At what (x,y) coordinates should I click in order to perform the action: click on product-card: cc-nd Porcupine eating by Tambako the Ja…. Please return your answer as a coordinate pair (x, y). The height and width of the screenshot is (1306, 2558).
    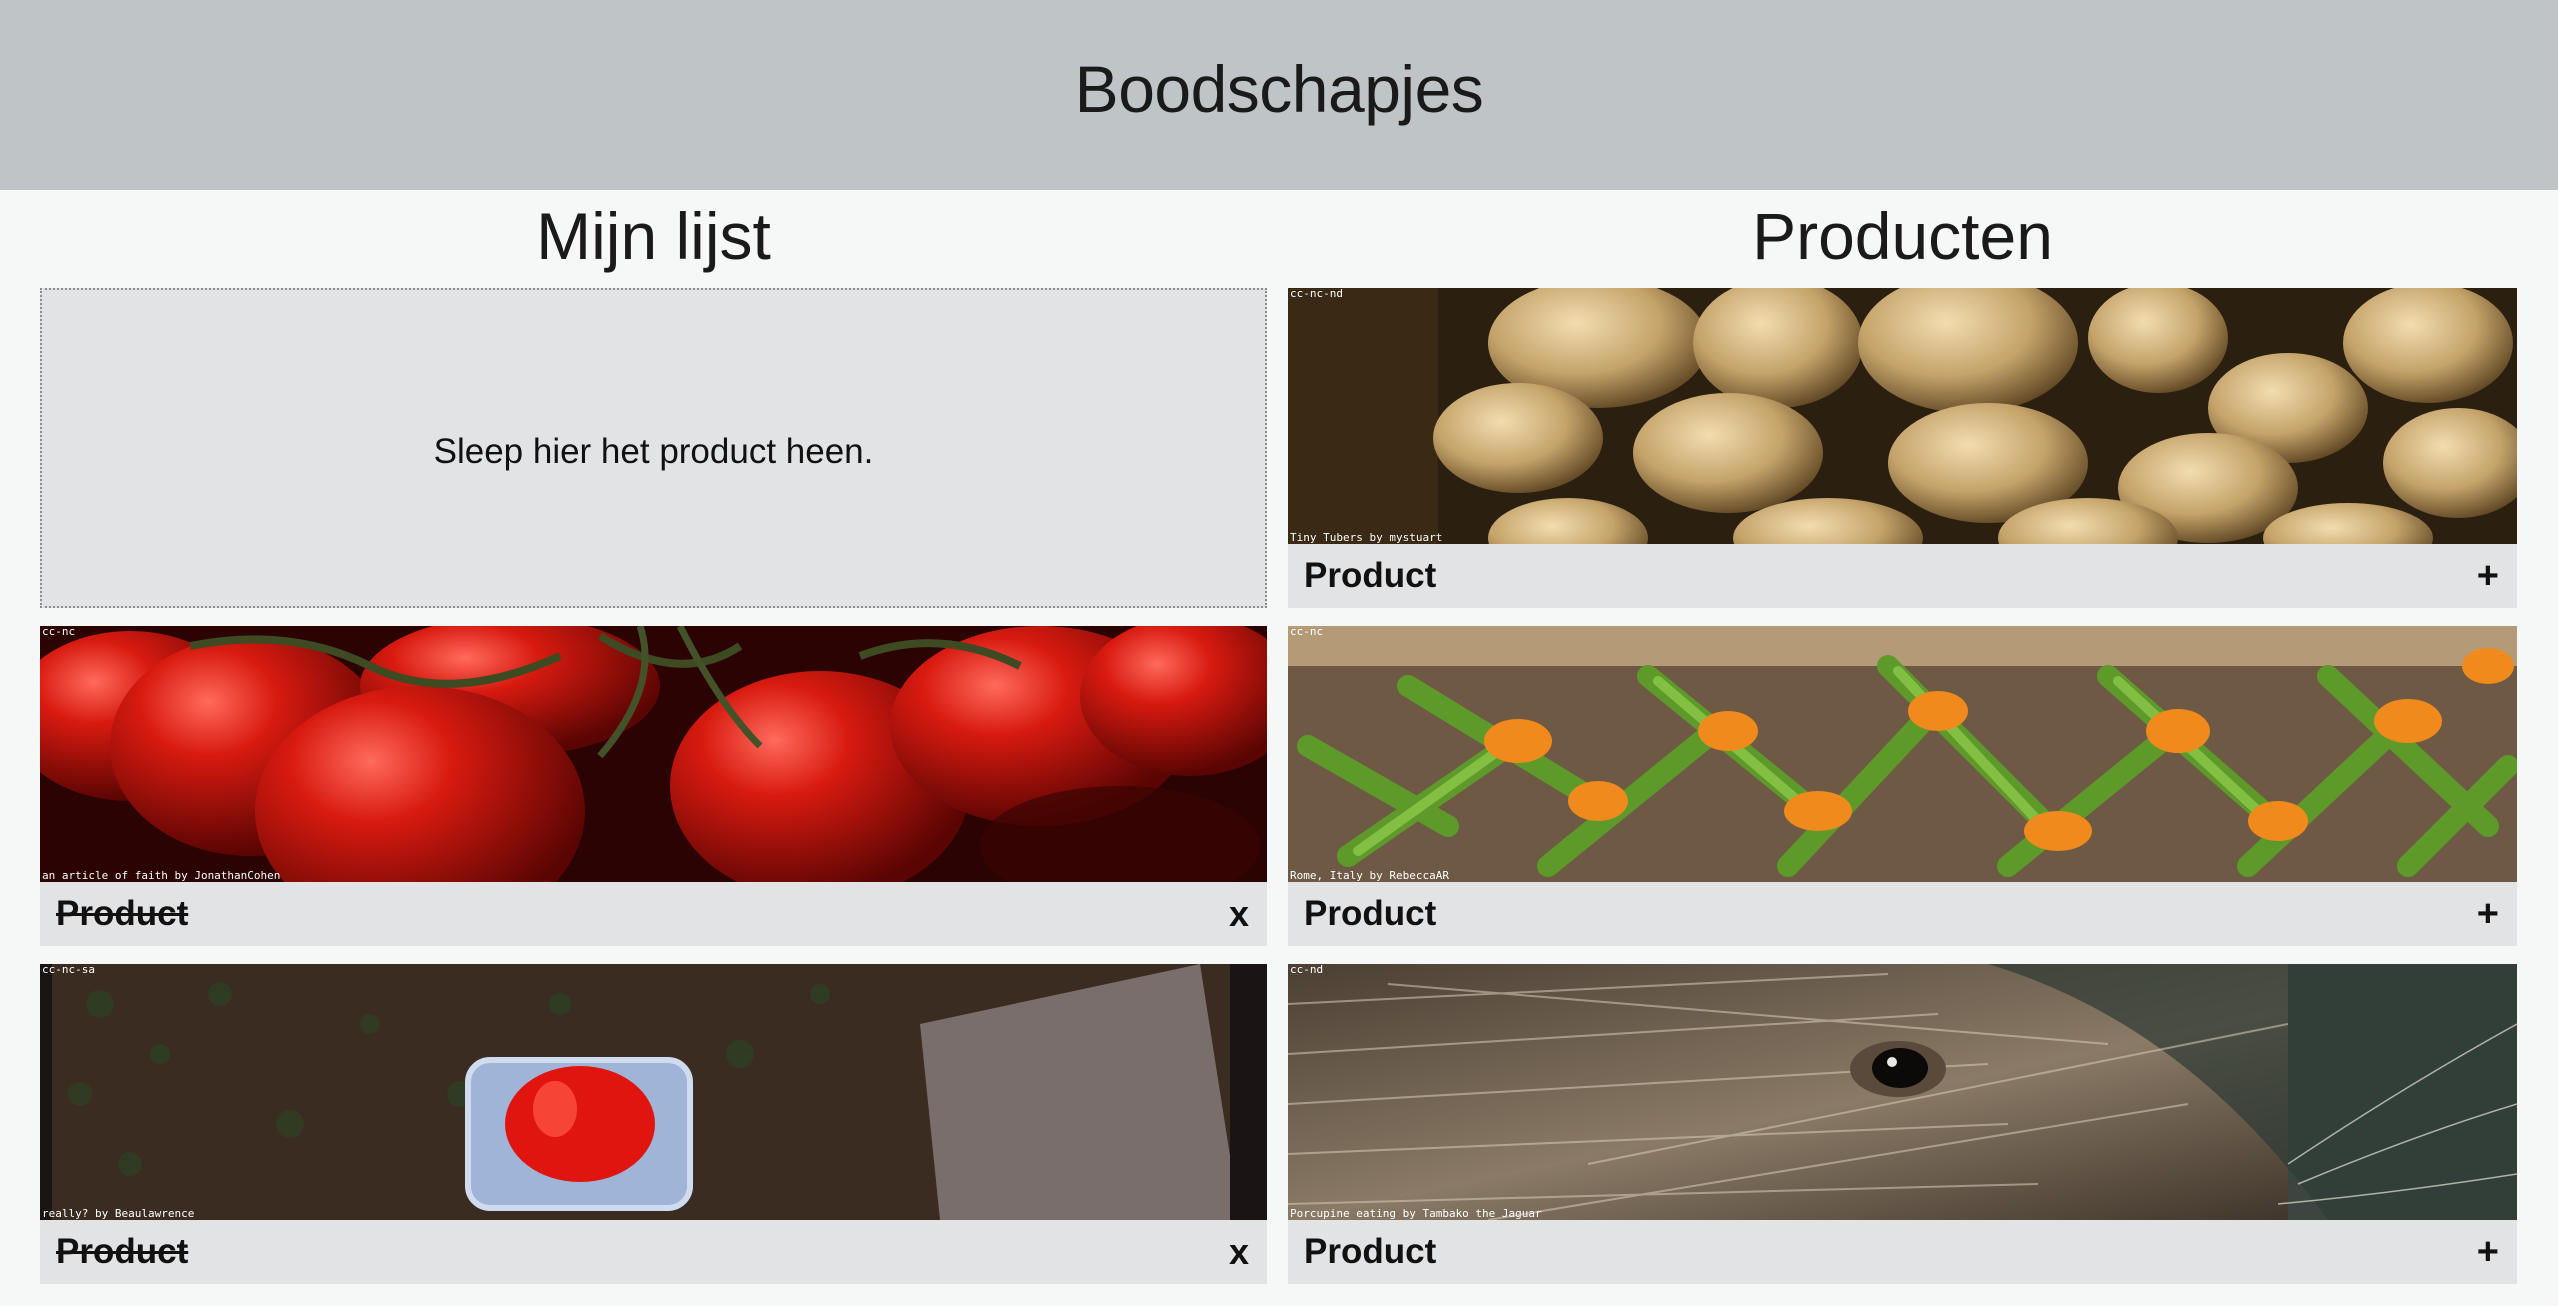
    Looking at the image, I should click on (1902, 1124).